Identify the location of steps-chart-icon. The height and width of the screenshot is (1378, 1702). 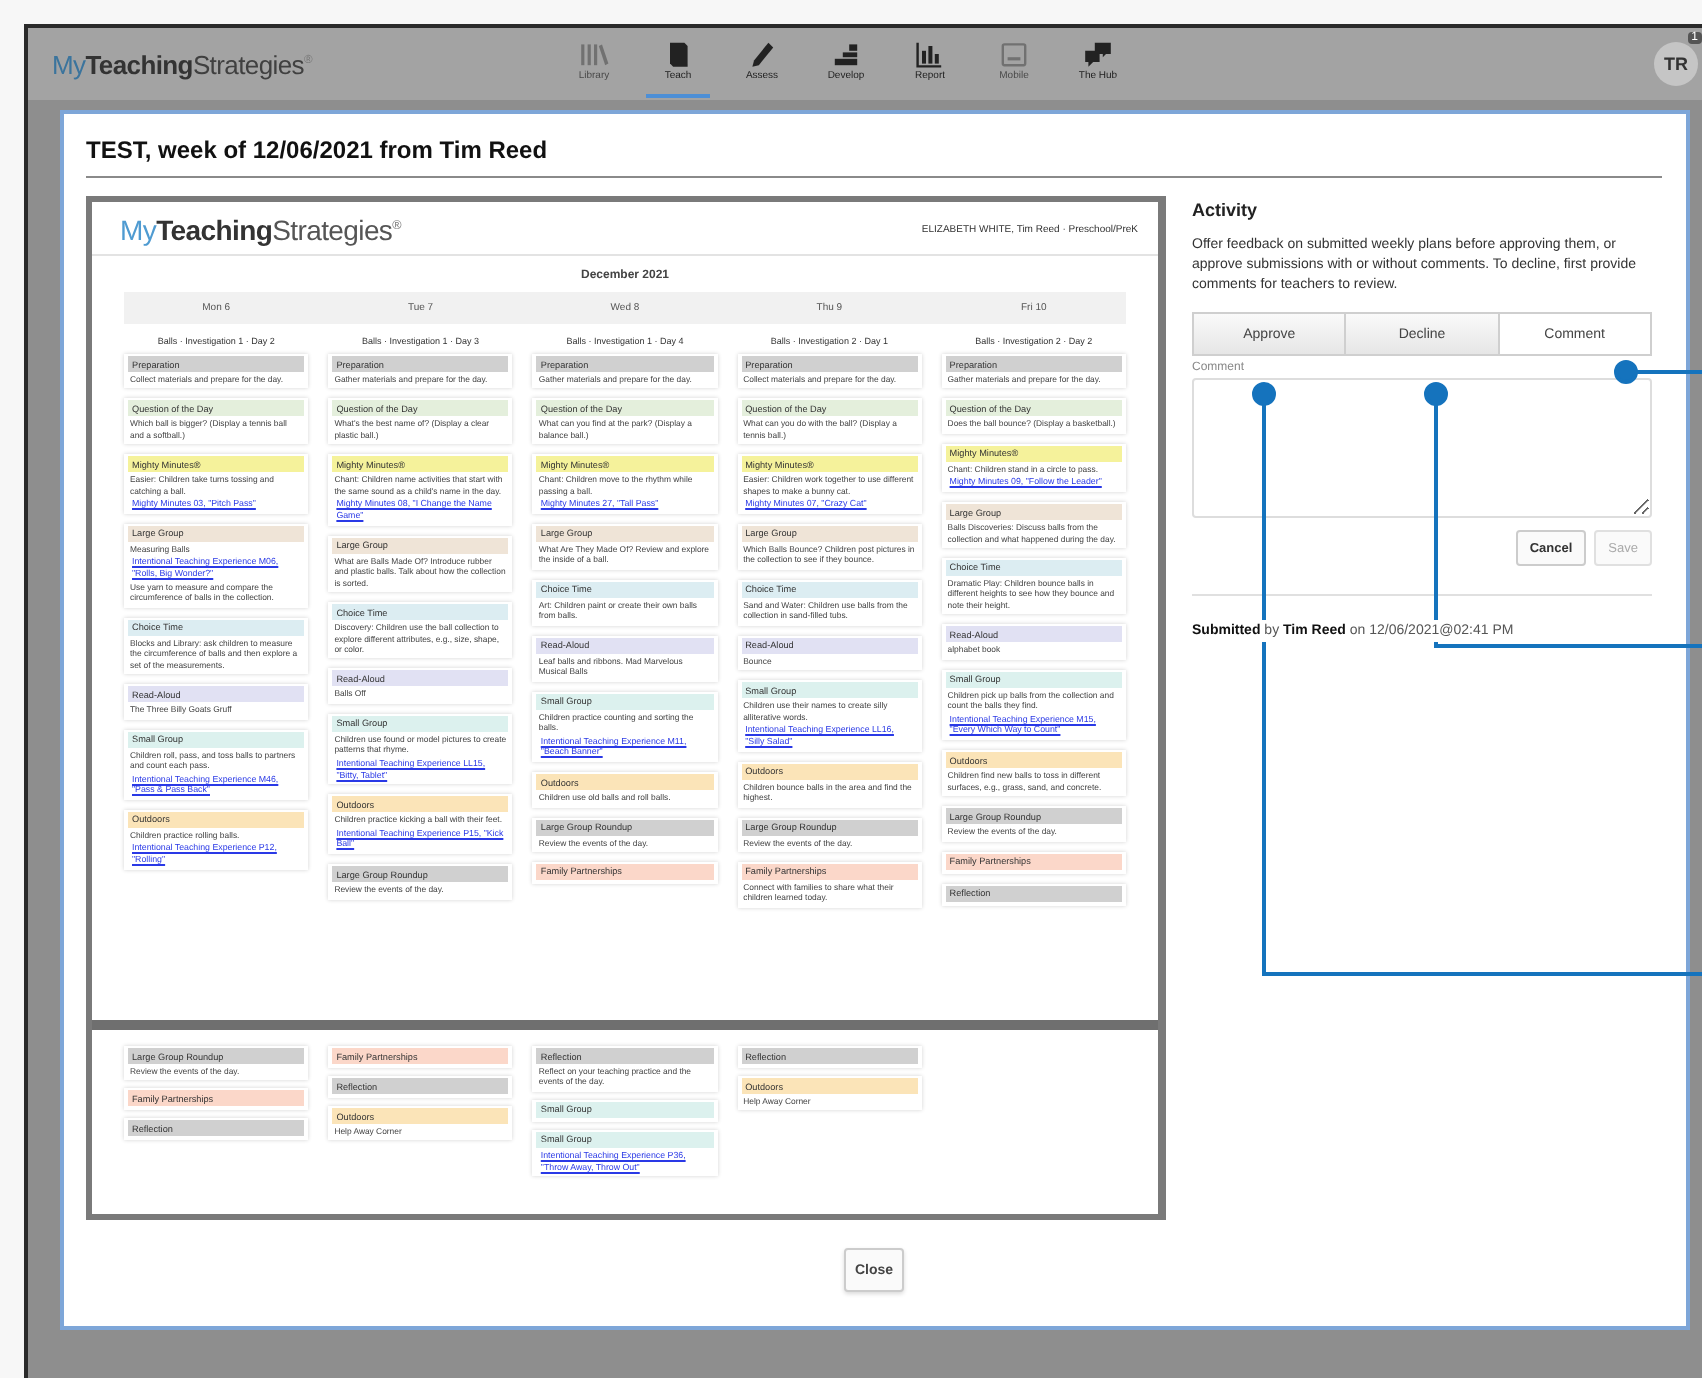
(846, 54).